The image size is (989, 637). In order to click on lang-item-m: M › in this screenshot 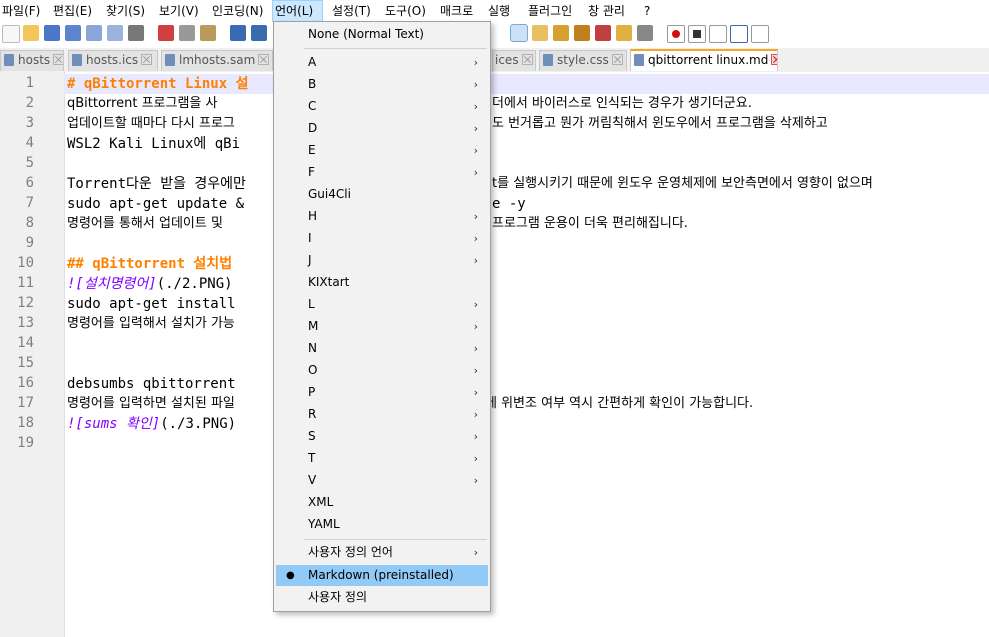, I will do `click(382, 326)`.